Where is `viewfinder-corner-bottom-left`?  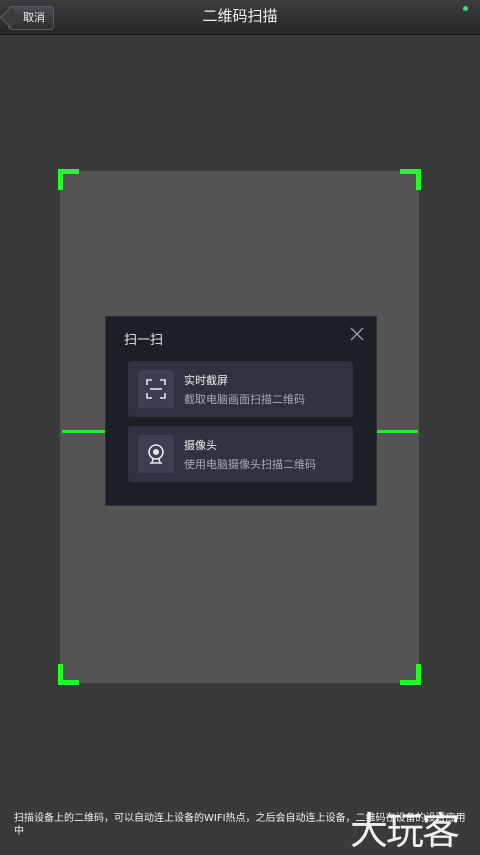
viewfinder-corner-bottom-left is located at coordinates (68, 674).